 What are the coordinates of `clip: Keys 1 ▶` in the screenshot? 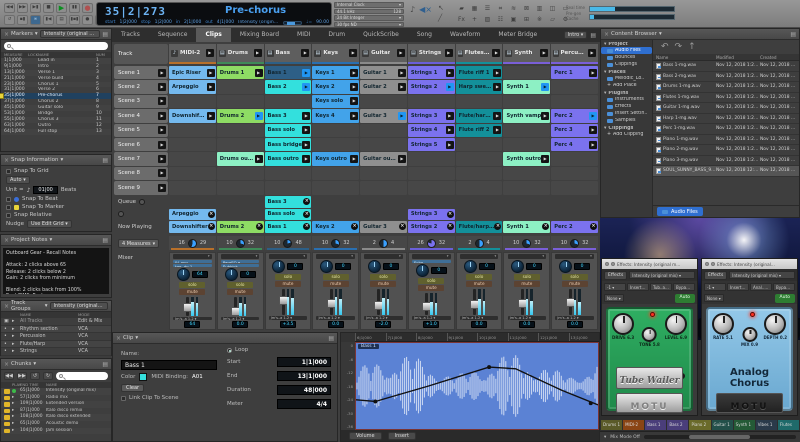 It's located at (336, 73).